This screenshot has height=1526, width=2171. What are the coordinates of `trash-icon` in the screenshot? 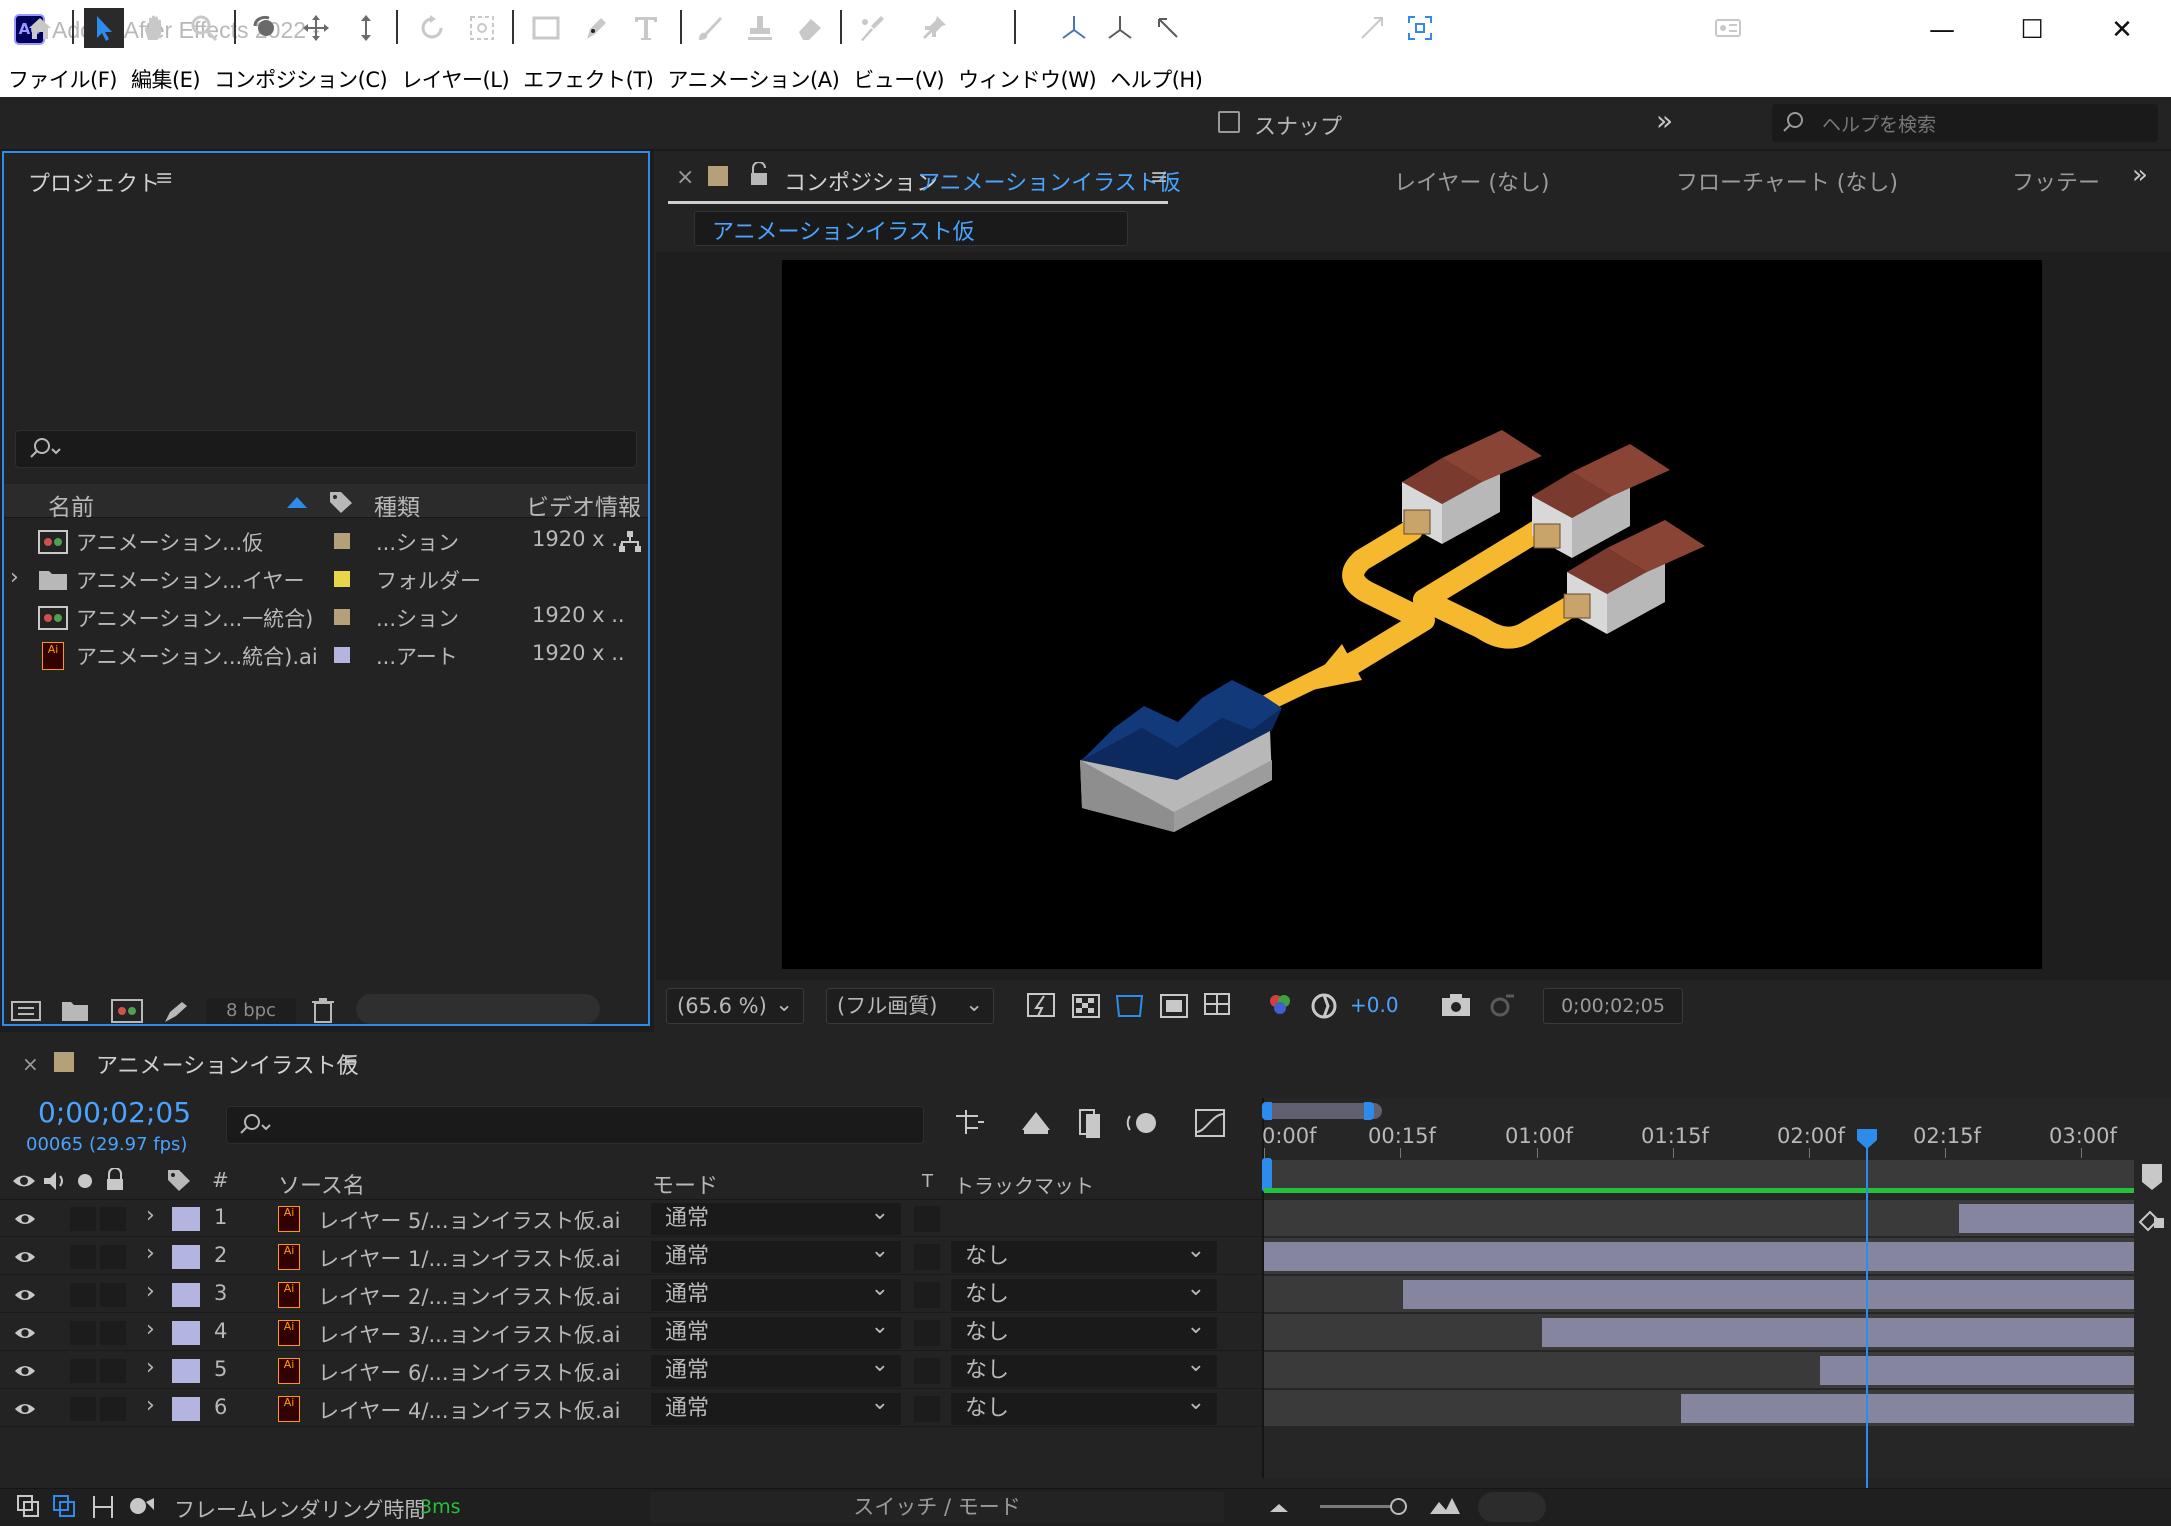 It's located at (323, 1010).